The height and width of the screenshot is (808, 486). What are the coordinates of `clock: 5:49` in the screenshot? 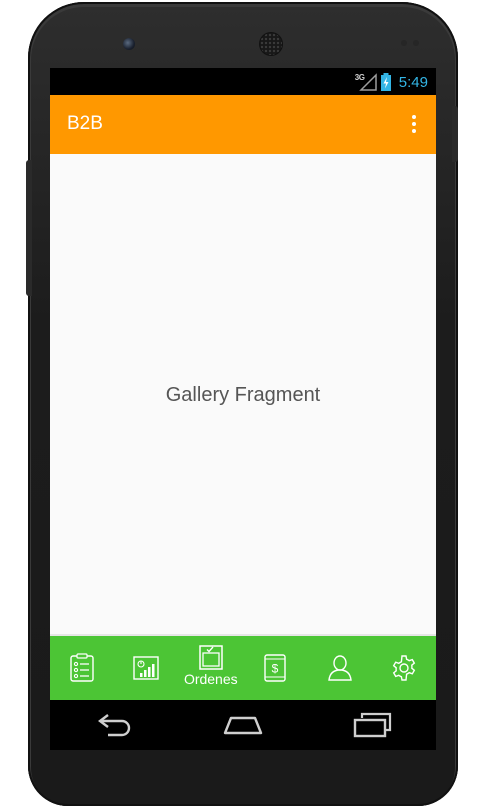 It's located at (413, 82).